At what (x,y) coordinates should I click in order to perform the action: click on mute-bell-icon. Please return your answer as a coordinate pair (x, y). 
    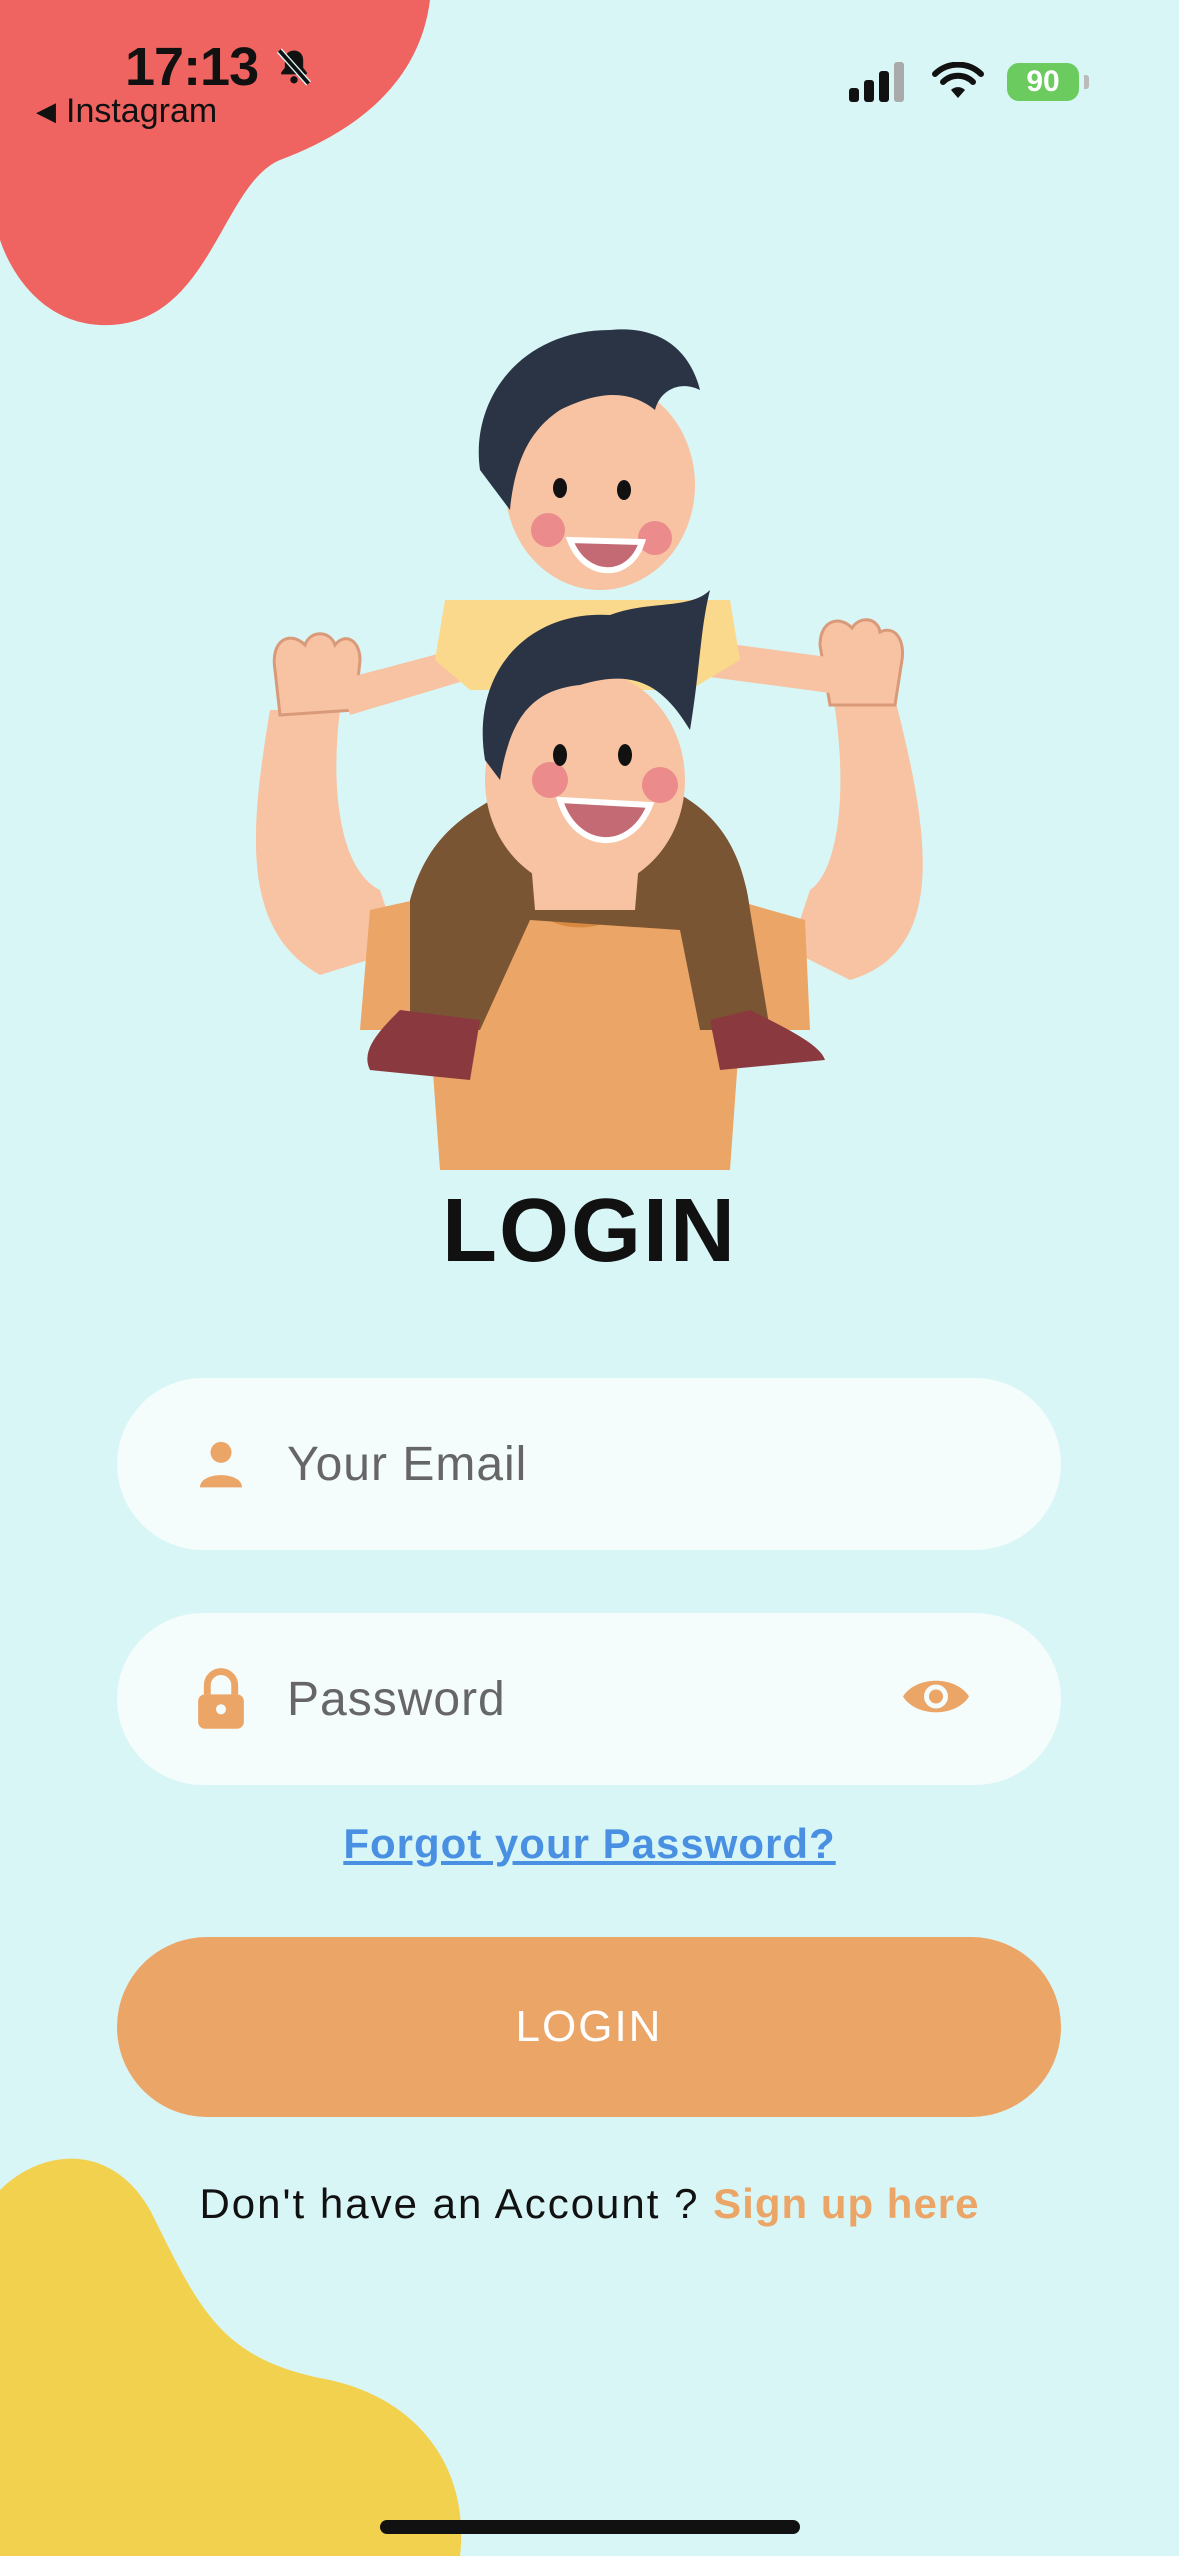
    Looking at the image, I should click on (294, 67).